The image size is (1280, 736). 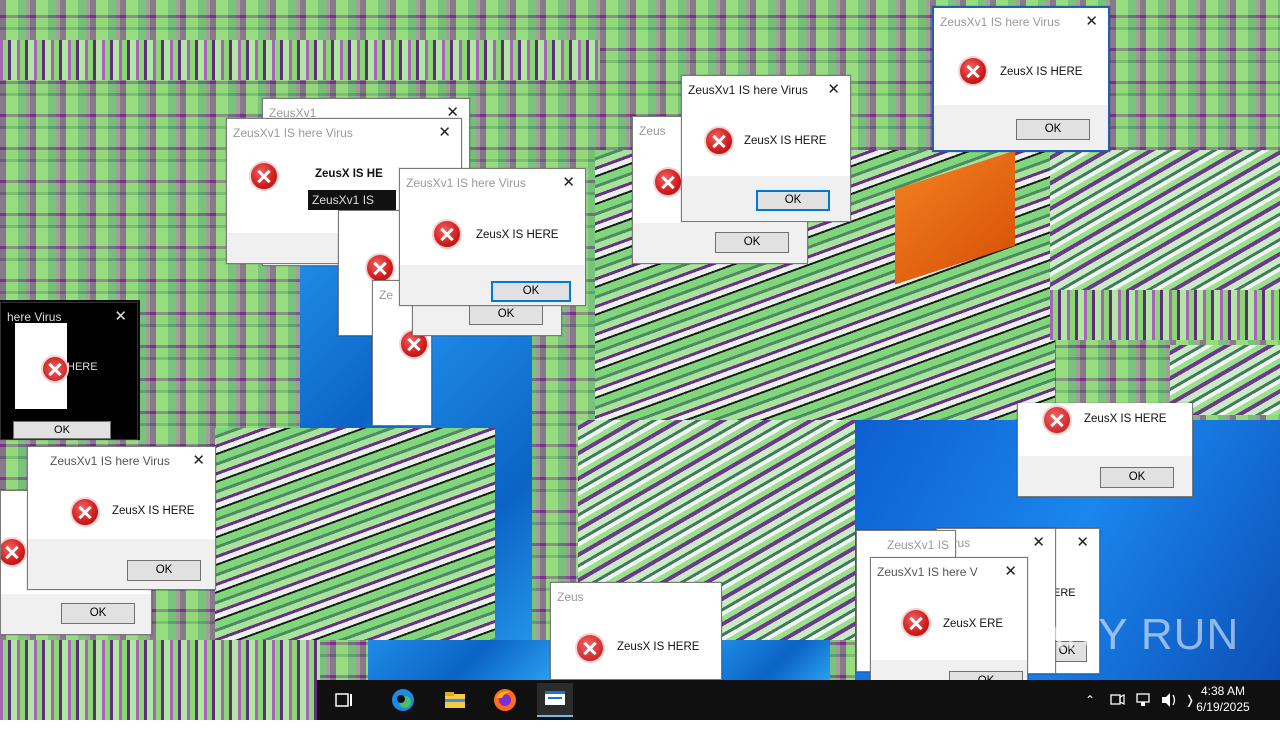 I want to click on clock-time: 4:38 AM, so click(x=1223, y=691).